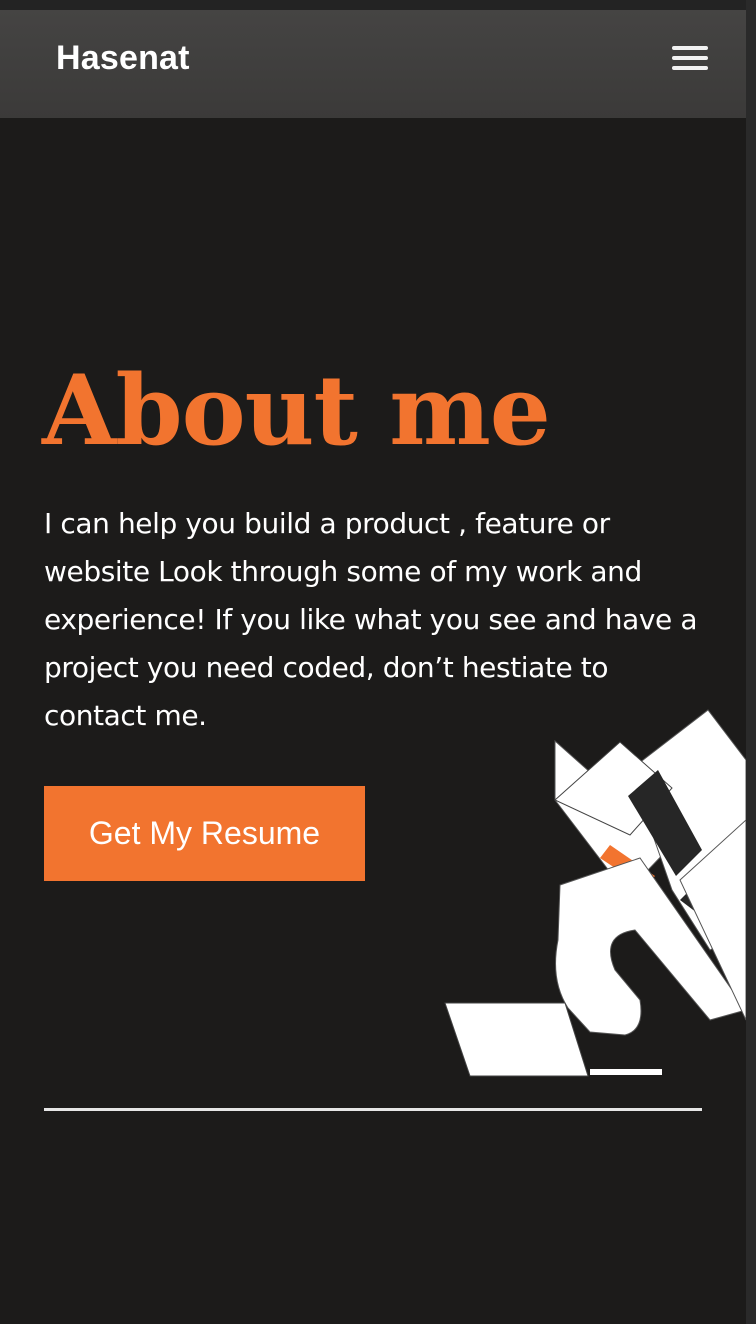 The height and width of the screenshot is (1324, 756). I want to click on section-divider, so click(373, 1109).